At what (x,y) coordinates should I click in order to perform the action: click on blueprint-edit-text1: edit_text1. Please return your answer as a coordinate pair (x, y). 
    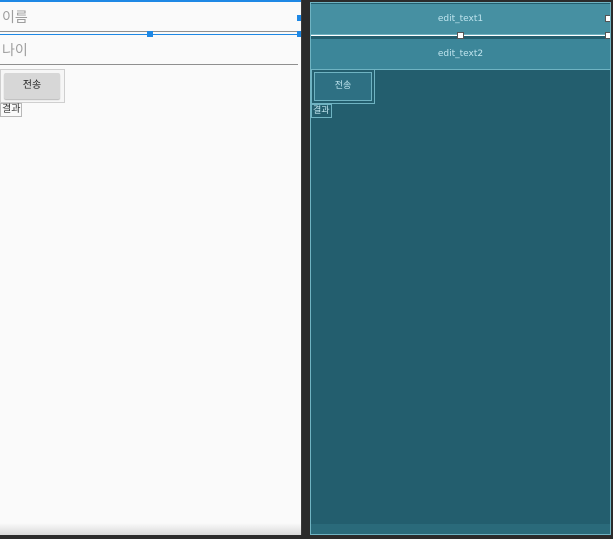
    Looking at the image, I should click on (460, 19).